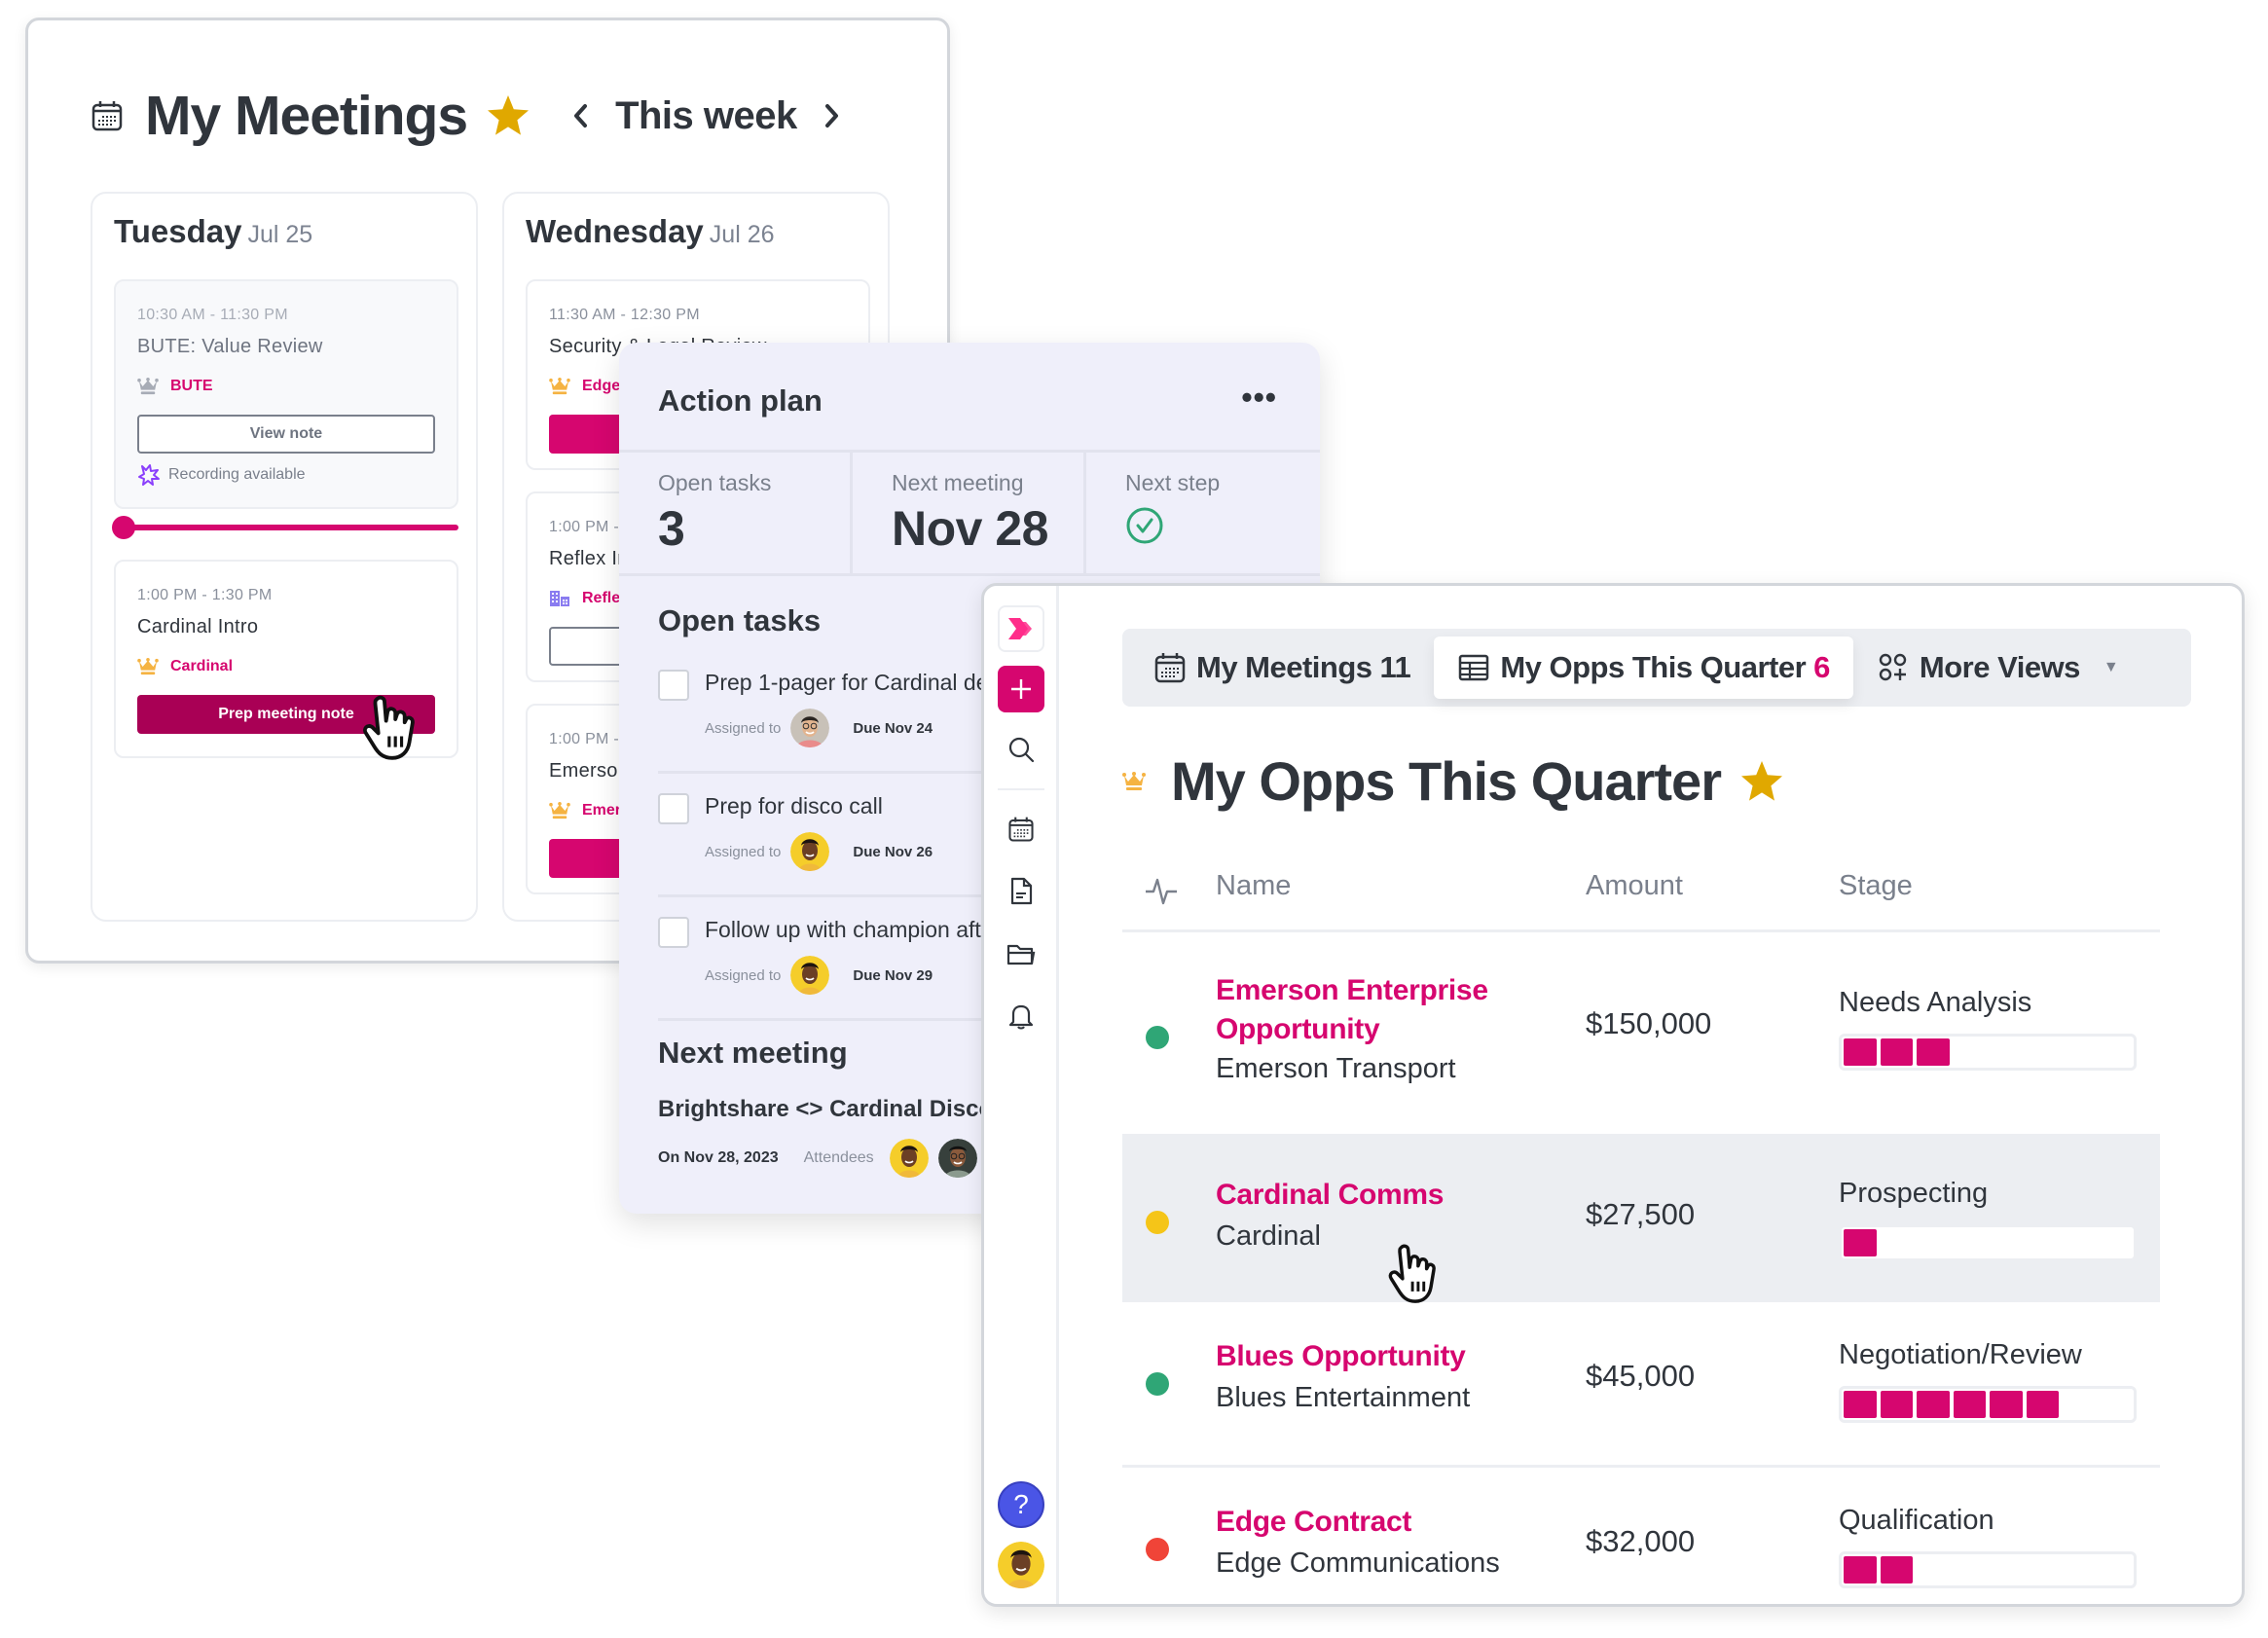  Describe the element at coordinates (706, 115) in the screenshot. I see `week-label: This week` at that location.